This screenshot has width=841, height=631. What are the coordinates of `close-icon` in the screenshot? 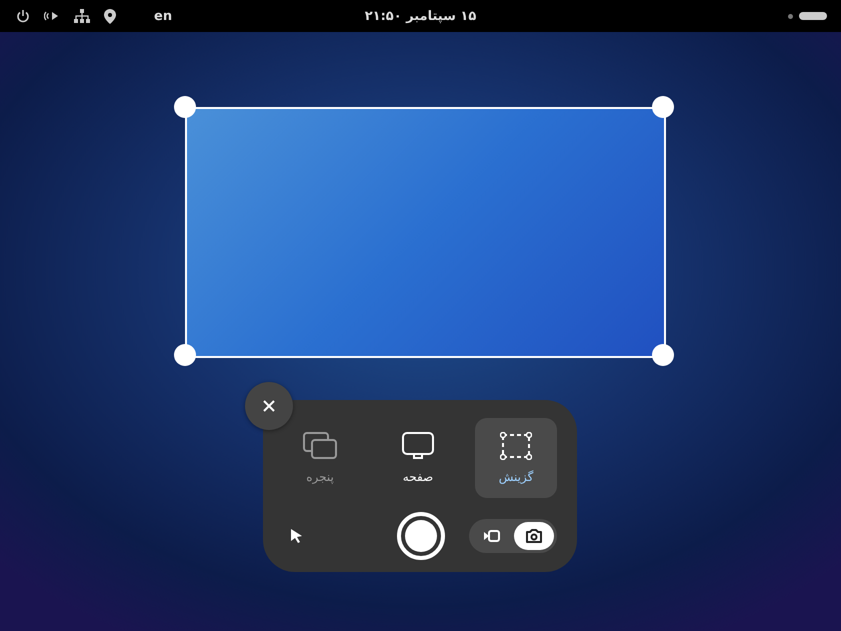 It's located at (269, 406).